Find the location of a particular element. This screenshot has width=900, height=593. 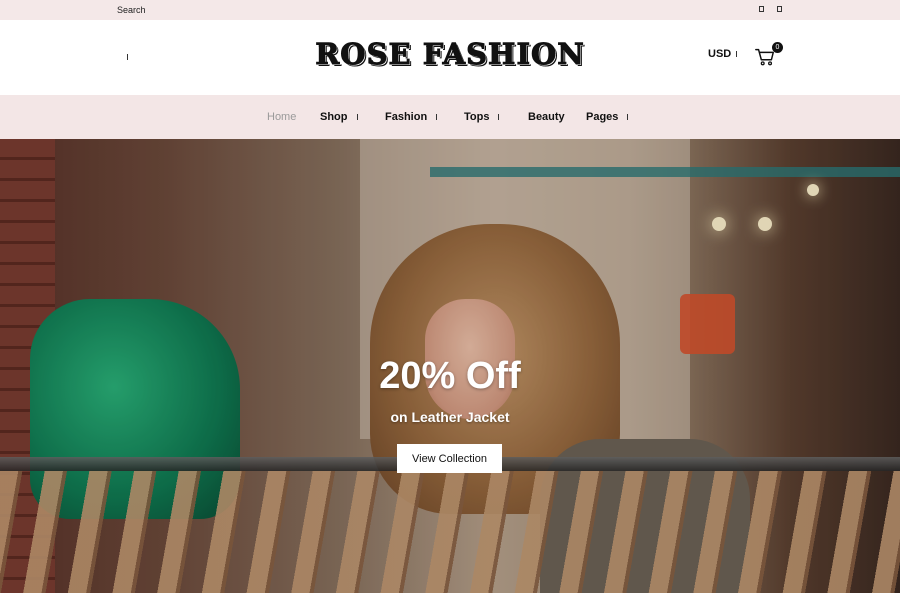

nav-item-tops: Tops is located at coordinates (482, 117).